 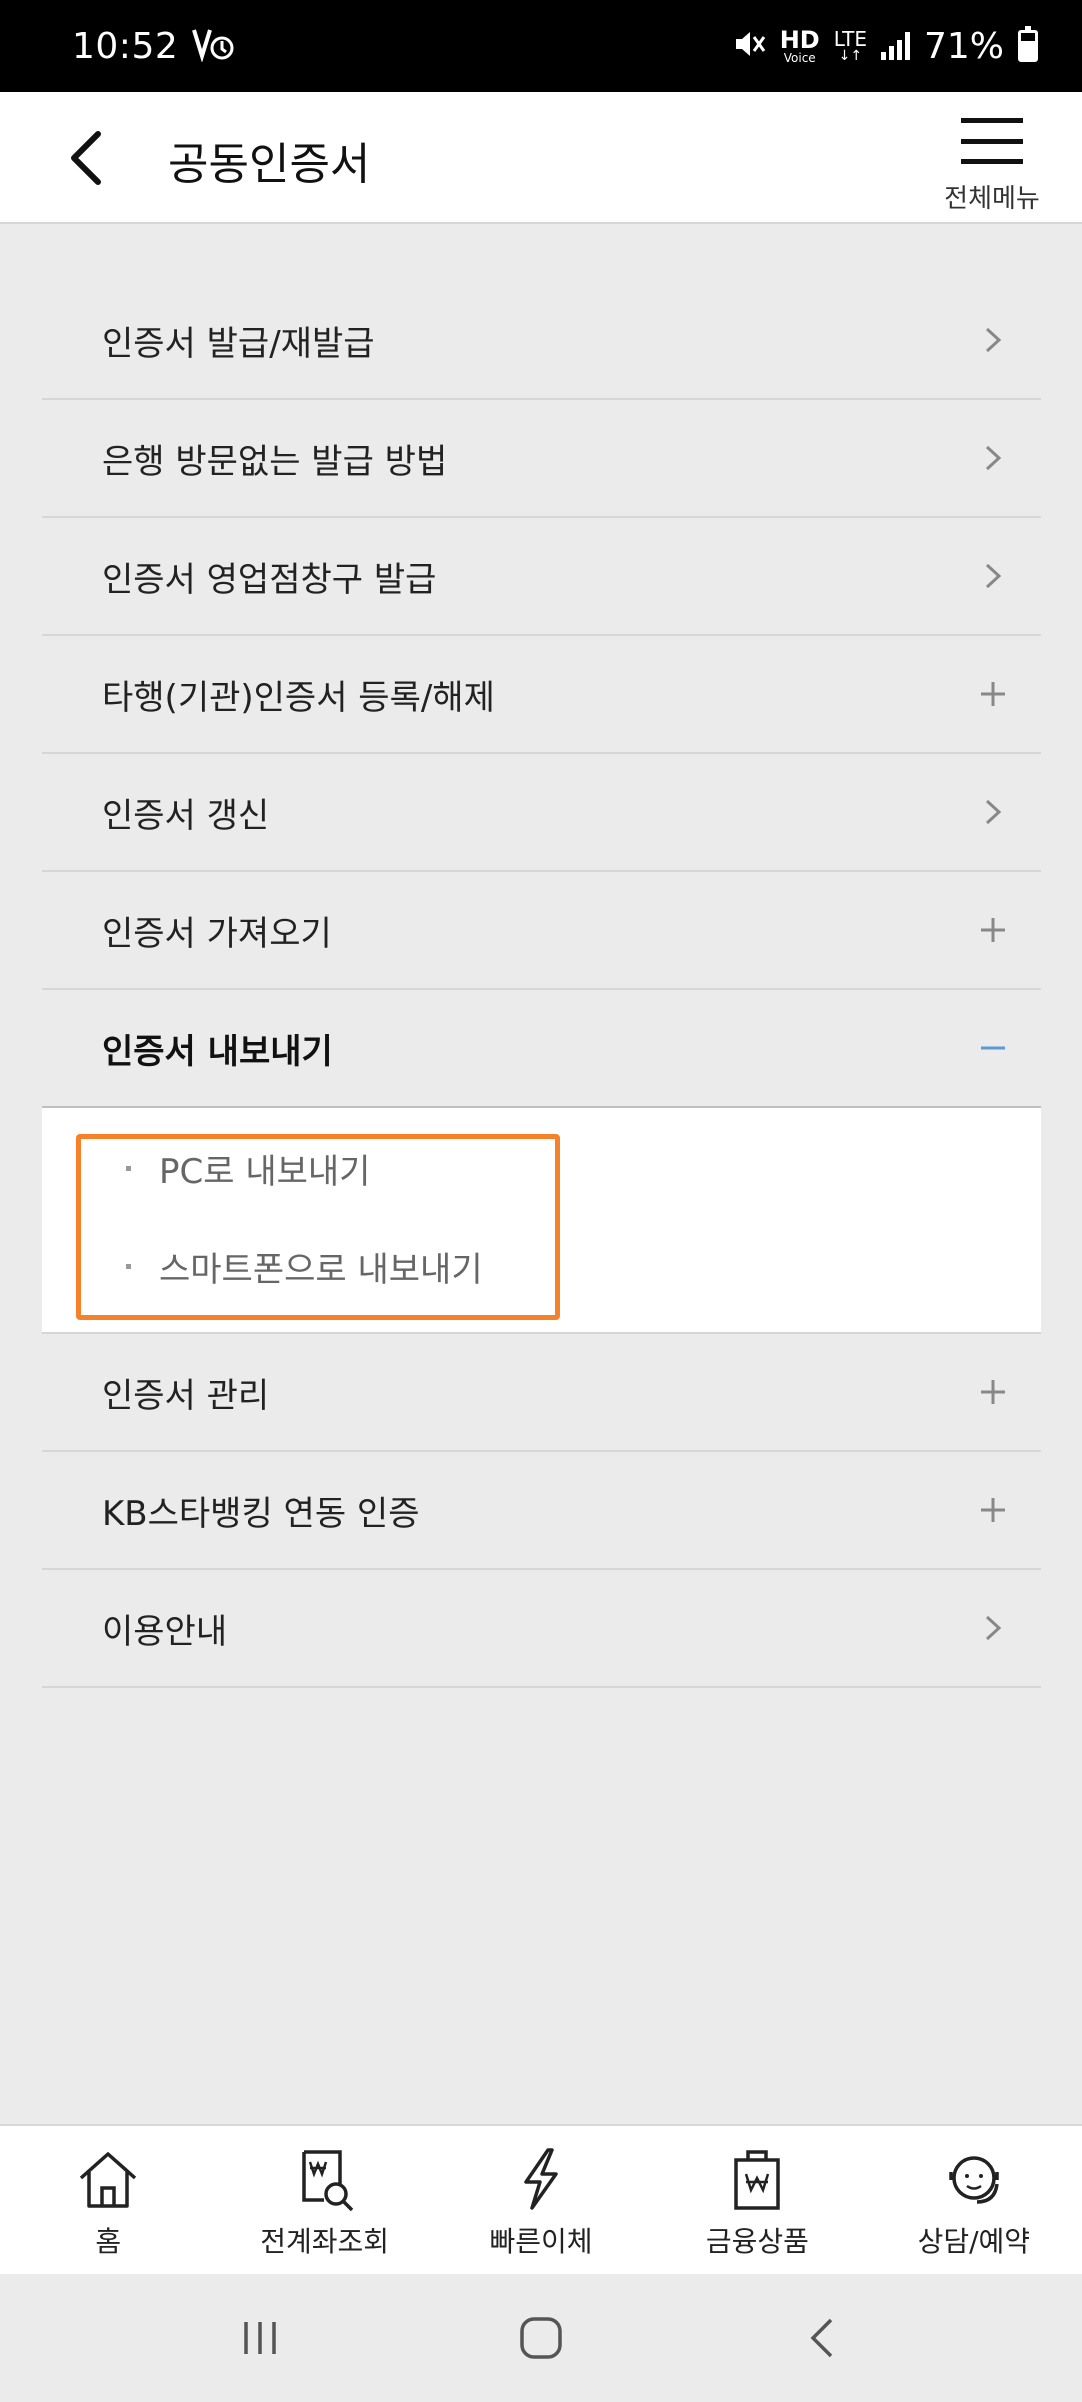 I want to click on full-menu-button: 전체메뉴, so click(x=992, y=164).